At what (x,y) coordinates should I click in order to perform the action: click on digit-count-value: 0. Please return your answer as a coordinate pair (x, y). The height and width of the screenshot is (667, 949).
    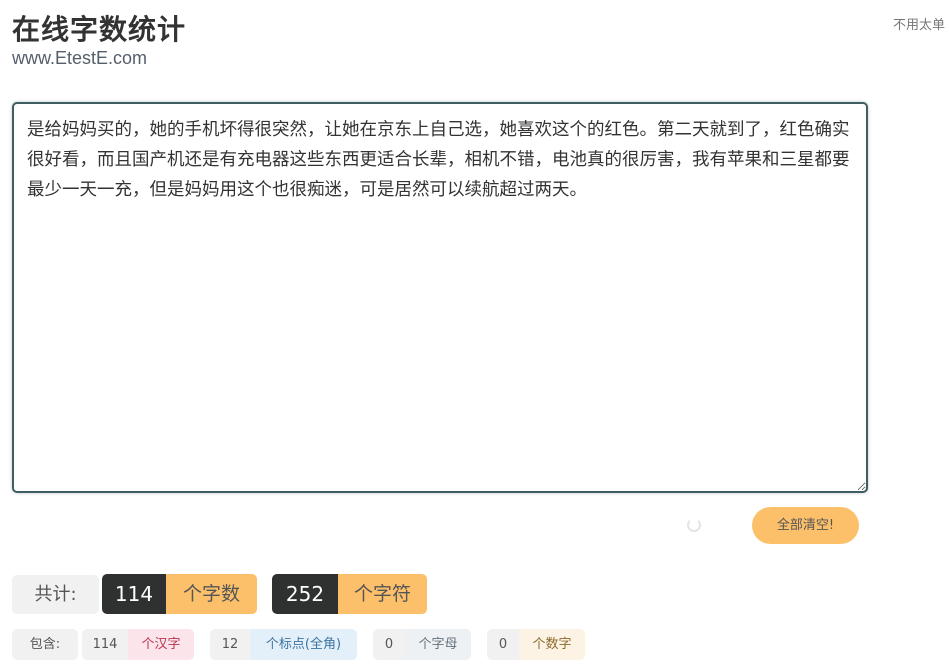
    Looking at the image, I should click on (503, 644).